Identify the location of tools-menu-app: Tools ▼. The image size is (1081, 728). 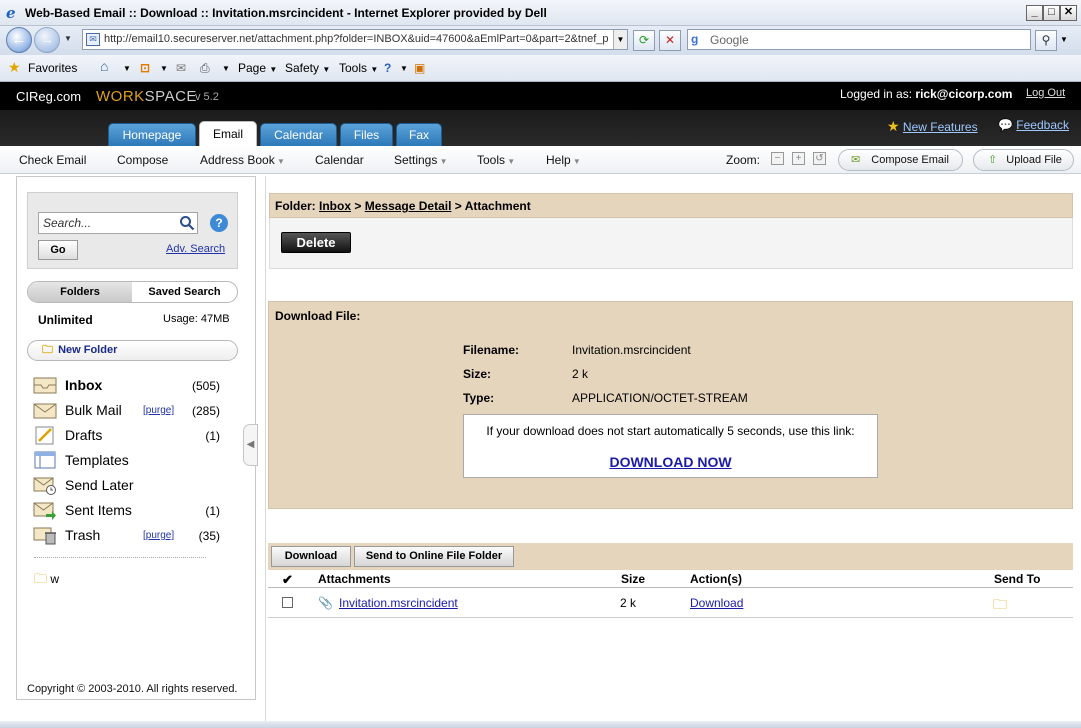
(496, 160).